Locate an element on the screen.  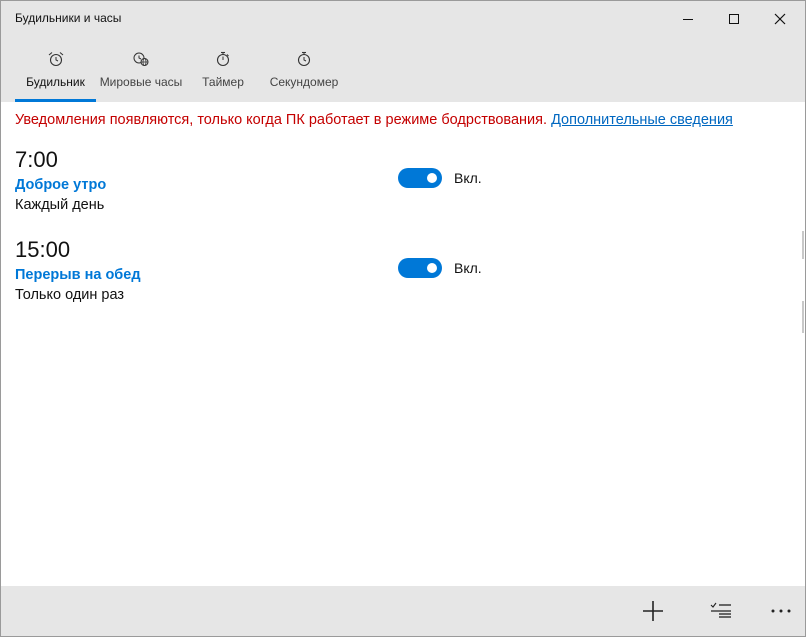
minimize-button is located at coordinates (688, 19).